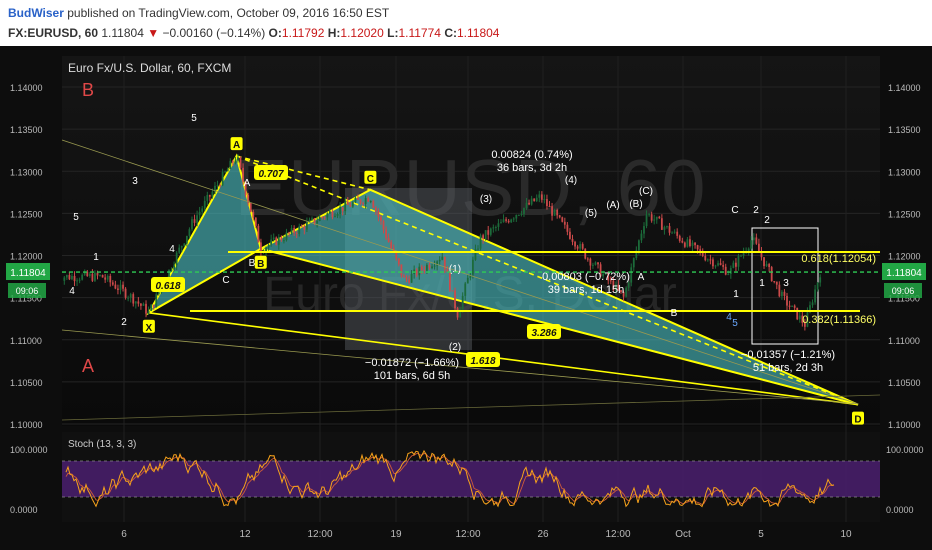 This screenshot has width=932, height=550. I want to click on ratio-label: 1.618, so click(482, 361).